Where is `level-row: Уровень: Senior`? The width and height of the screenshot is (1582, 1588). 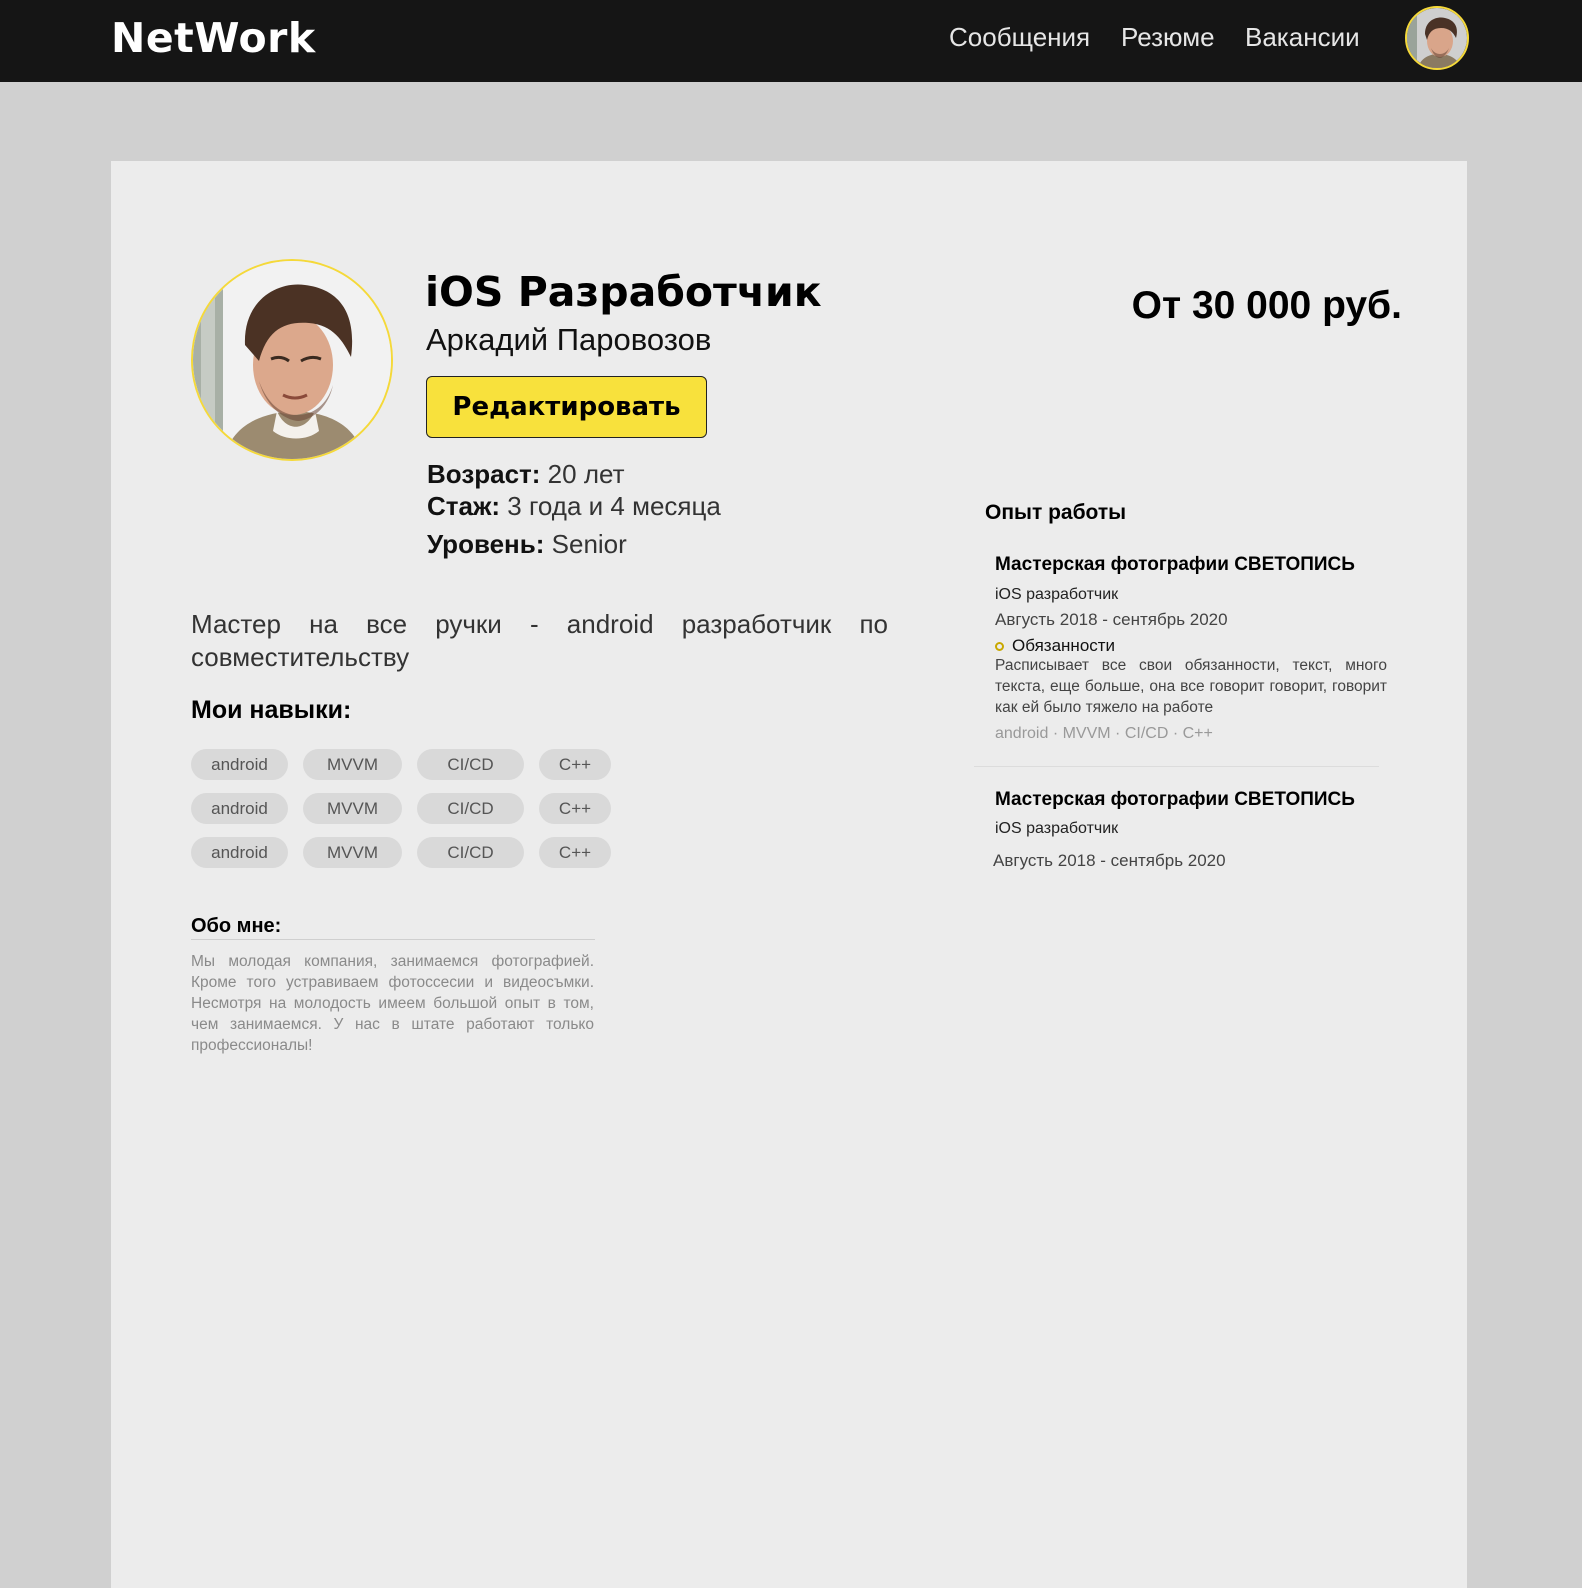 level-row: Уровень: Senior is located at coordinates (527, 544).